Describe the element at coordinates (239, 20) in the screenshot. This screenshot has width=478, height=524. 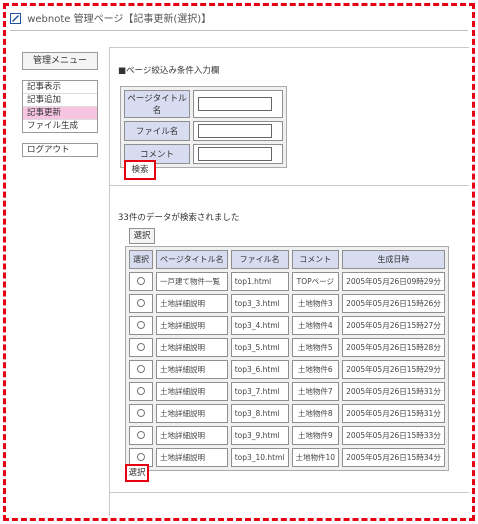
I see `window-title-bar: webnote 管理ページ【記事更新(選択)】` at that location.